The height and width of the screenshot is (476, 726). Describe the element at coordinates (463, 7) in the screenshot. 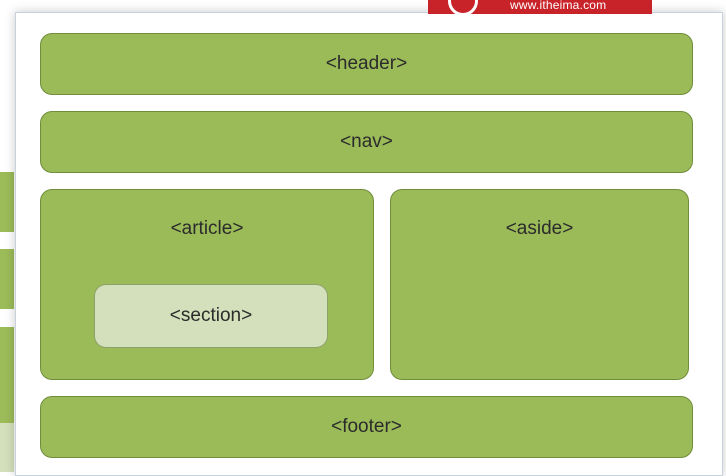

I see `logo-circle-icon` at that location.